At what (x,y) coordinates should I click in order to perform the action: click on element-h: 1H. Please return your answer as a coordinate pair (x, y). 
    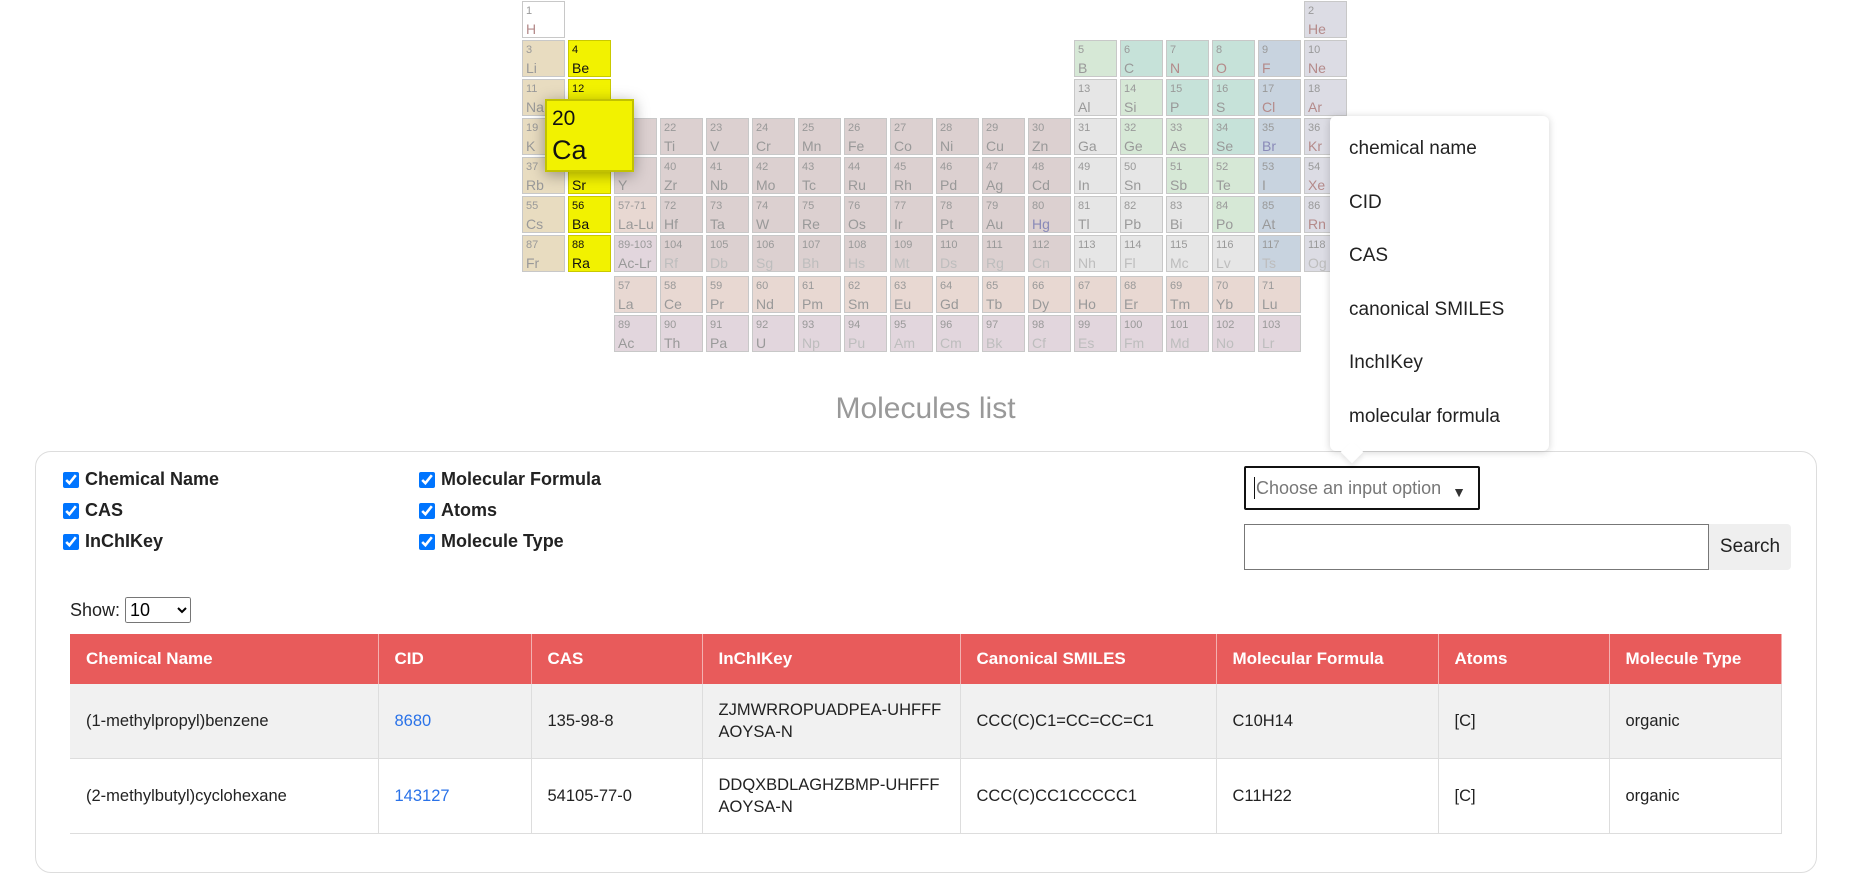
    Looking at the image, I should click on (543, 19).